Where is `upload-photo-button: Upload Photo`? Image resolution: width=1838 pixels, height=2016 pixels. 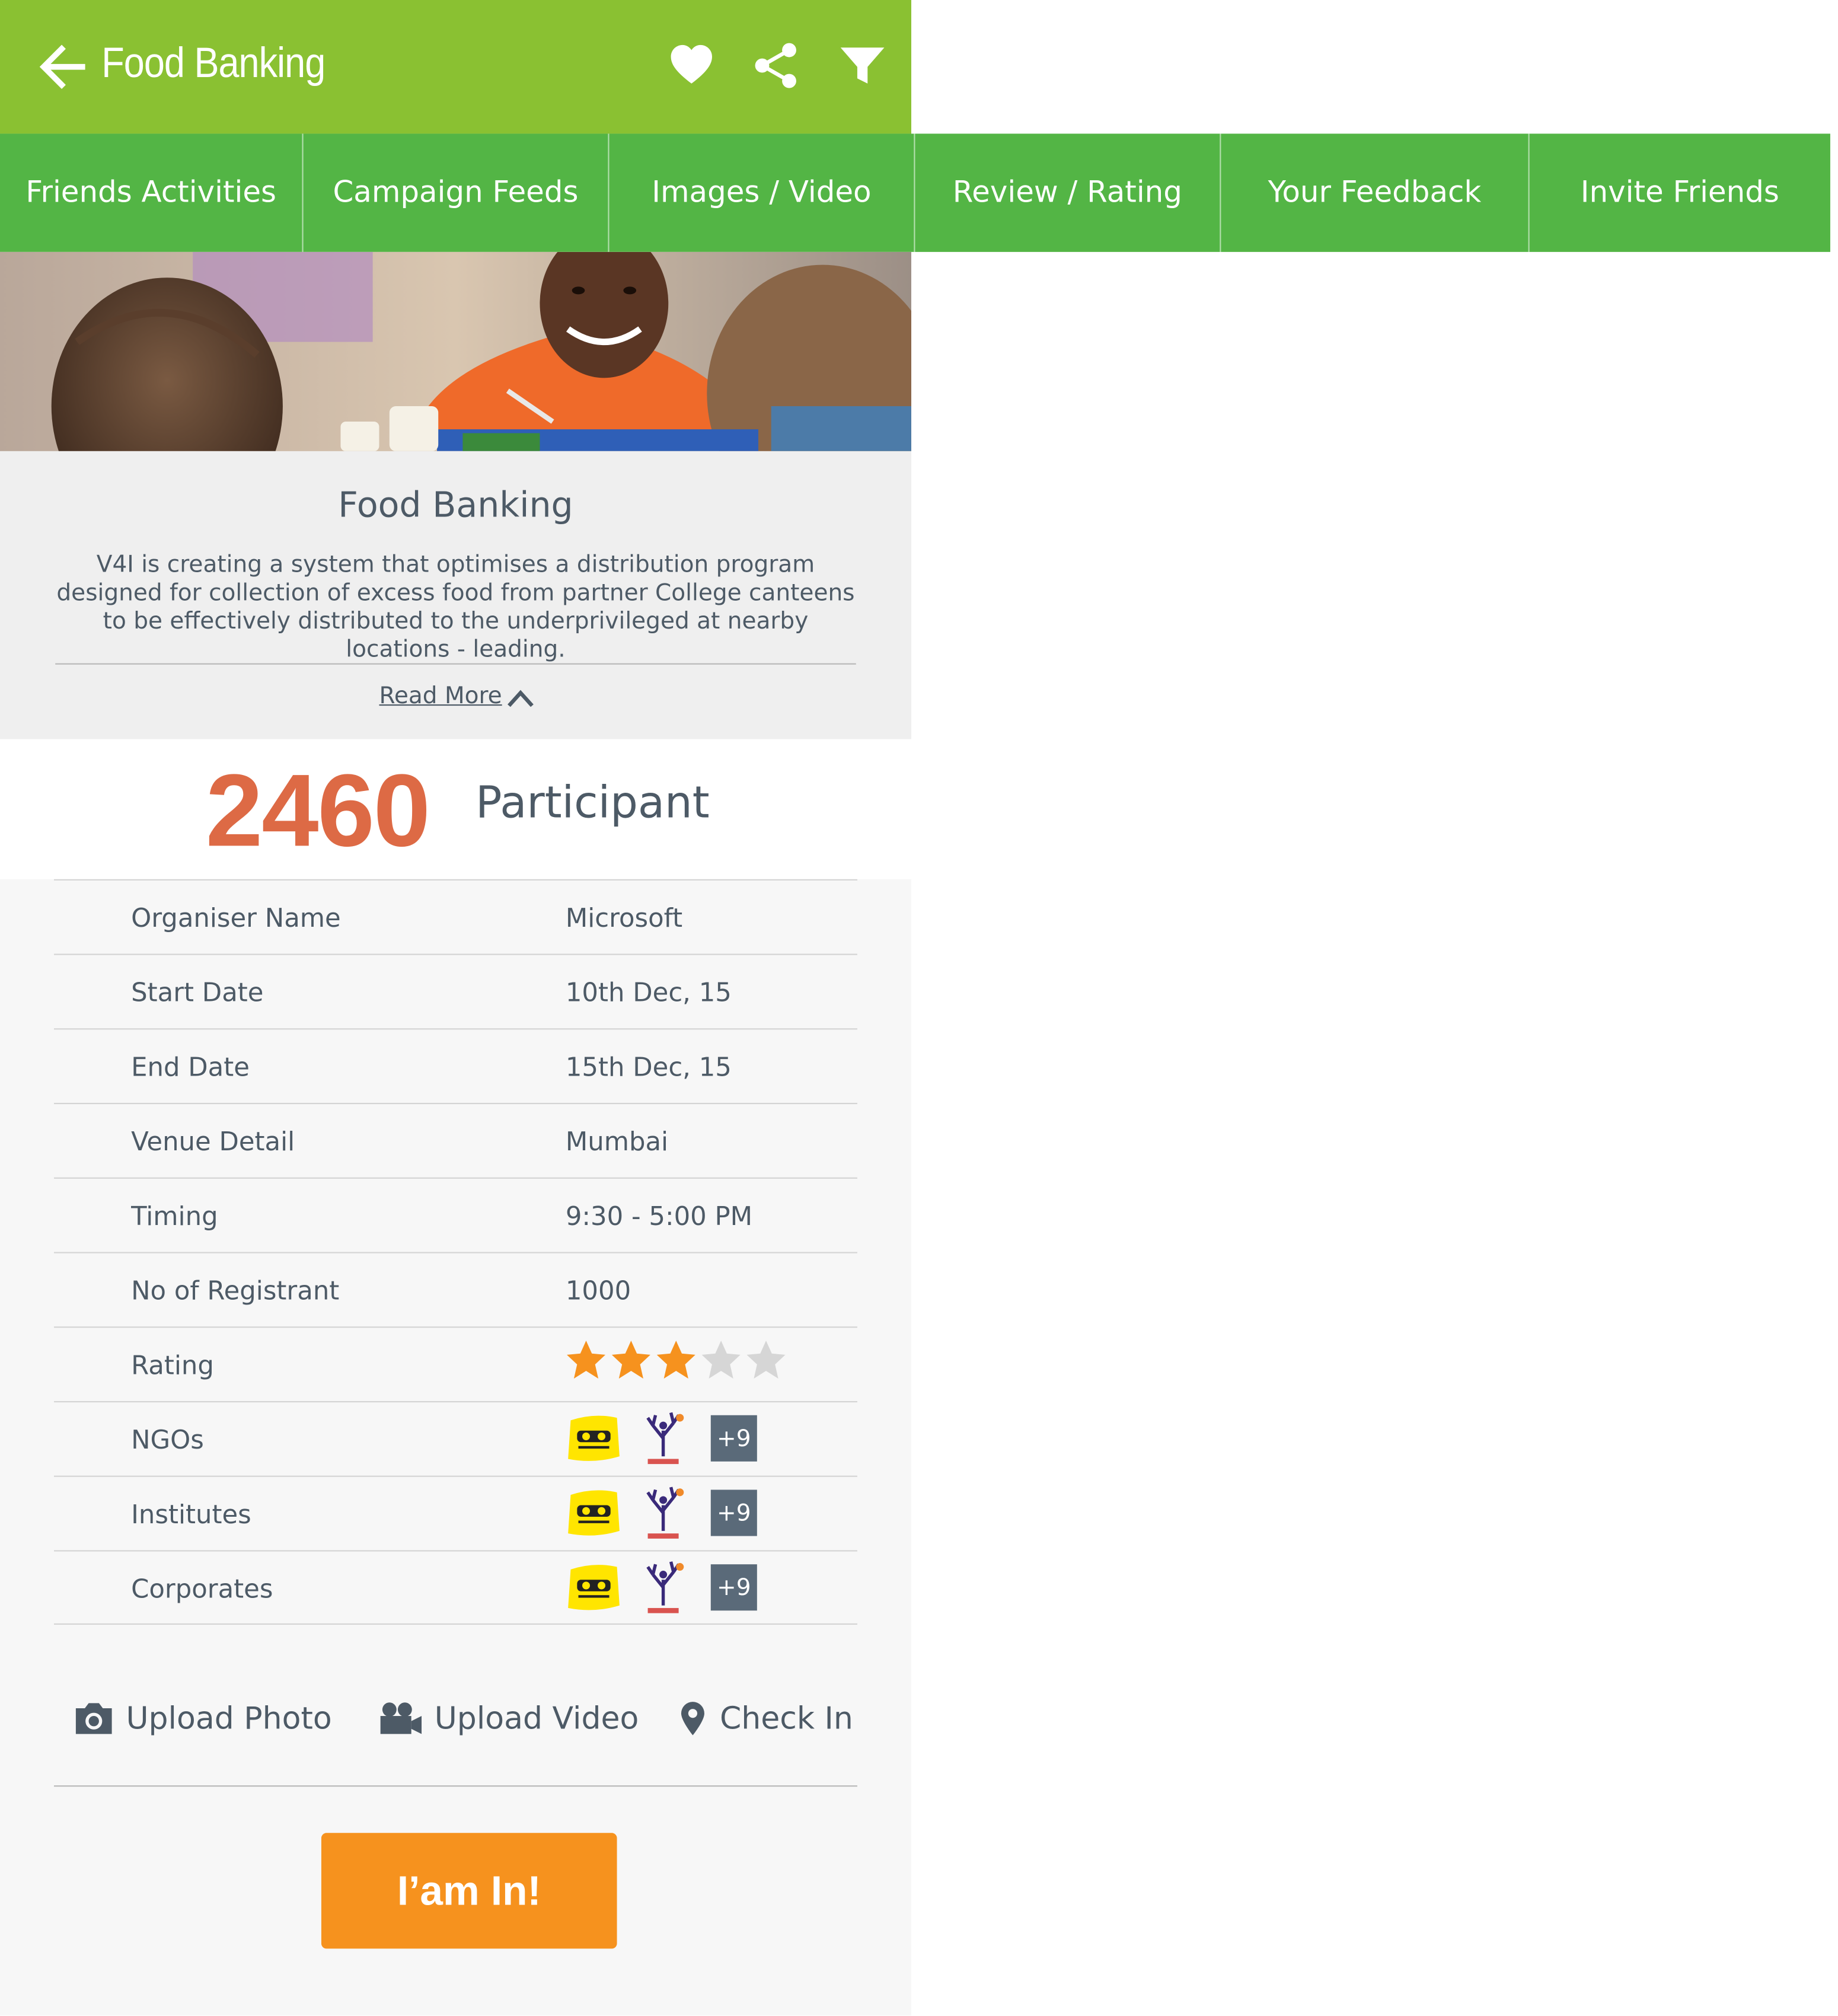
upload-photo-button: Upload Photo is located at coordinates (202, 1718).